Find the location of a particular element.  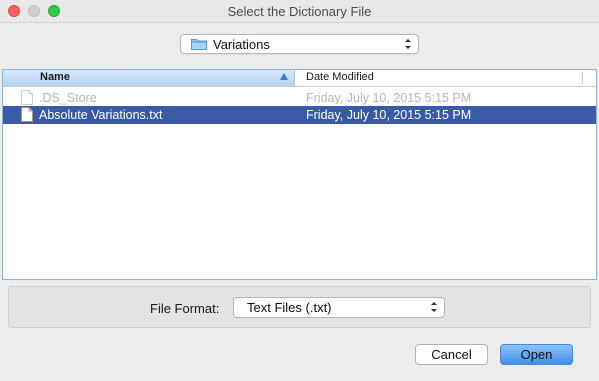

file-format-value: Text Files (.txt) is located at coordinates (289, 307).